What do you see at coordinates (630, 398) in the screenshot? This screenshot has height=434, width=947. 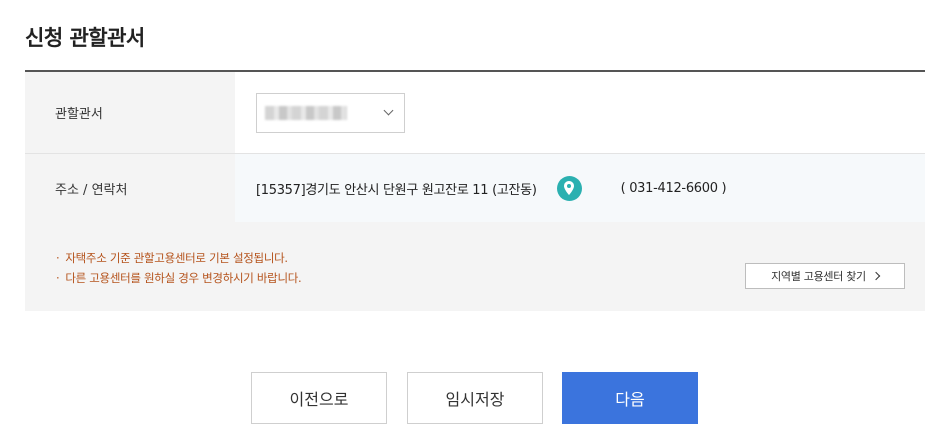 I see `next-button: 다음` at bounding box center [630, 398].